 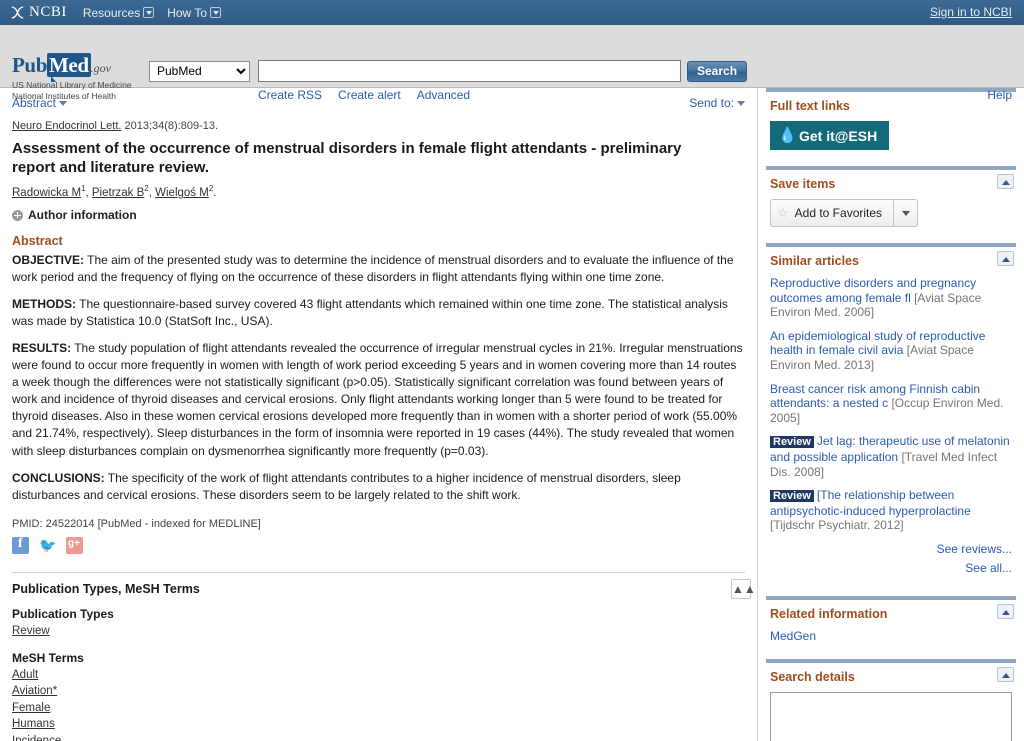 I want to click on journal-name-link: Neuro Endocrinol Lett., so click(x=66, y=126).